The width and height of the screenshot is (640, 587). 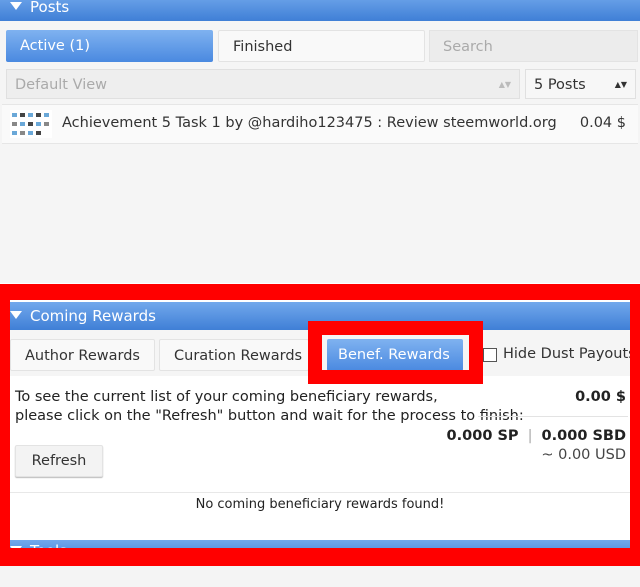 What do you see at coordinates (569, 354) in the screenshot?
I see `hide-dust-label: Hide Dust Payouts` at bounding box center [569, 354].